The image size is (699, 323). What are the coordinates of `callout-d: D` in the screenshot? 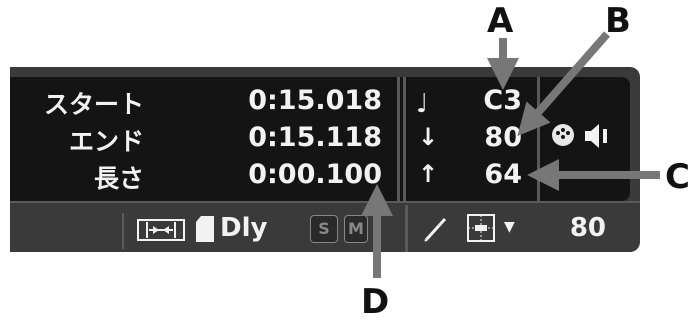 It's located at (375, 302).